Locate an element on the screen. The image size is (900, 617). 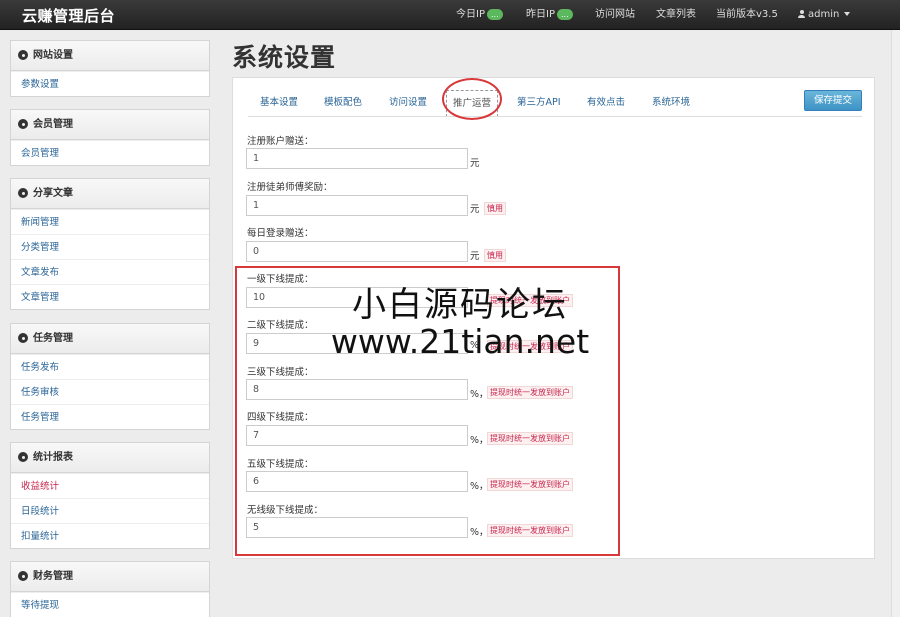
level4-commission-input is located at coordinates (357, 435).